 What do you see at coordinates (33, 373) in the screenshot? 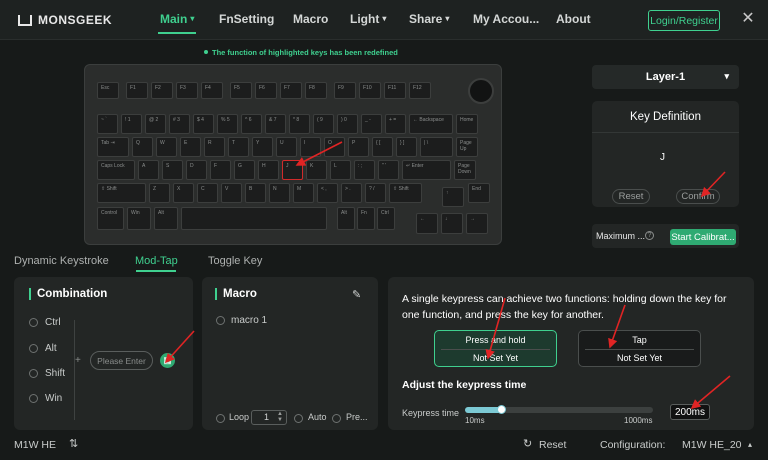
I see `radio-shift` at bounding box center [33, 373].